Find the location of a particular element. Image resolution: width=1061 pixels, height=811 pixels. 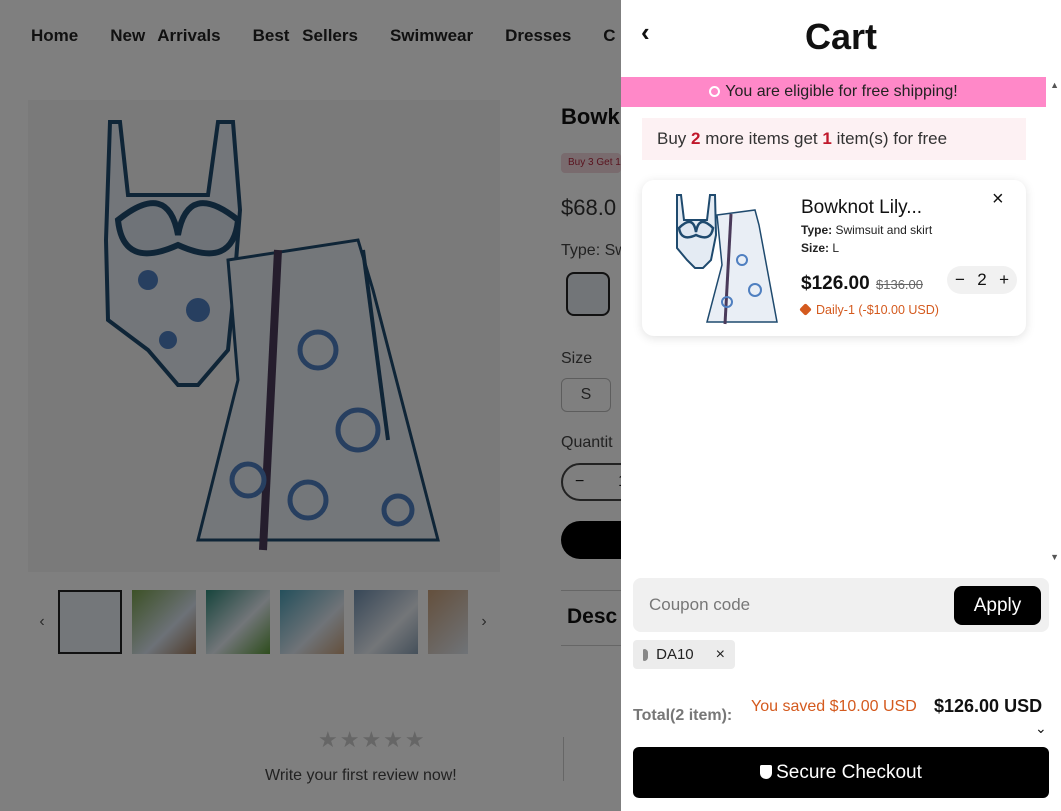

secure-checkout-button: Secure Checkout is located at coordinates (841, 772).